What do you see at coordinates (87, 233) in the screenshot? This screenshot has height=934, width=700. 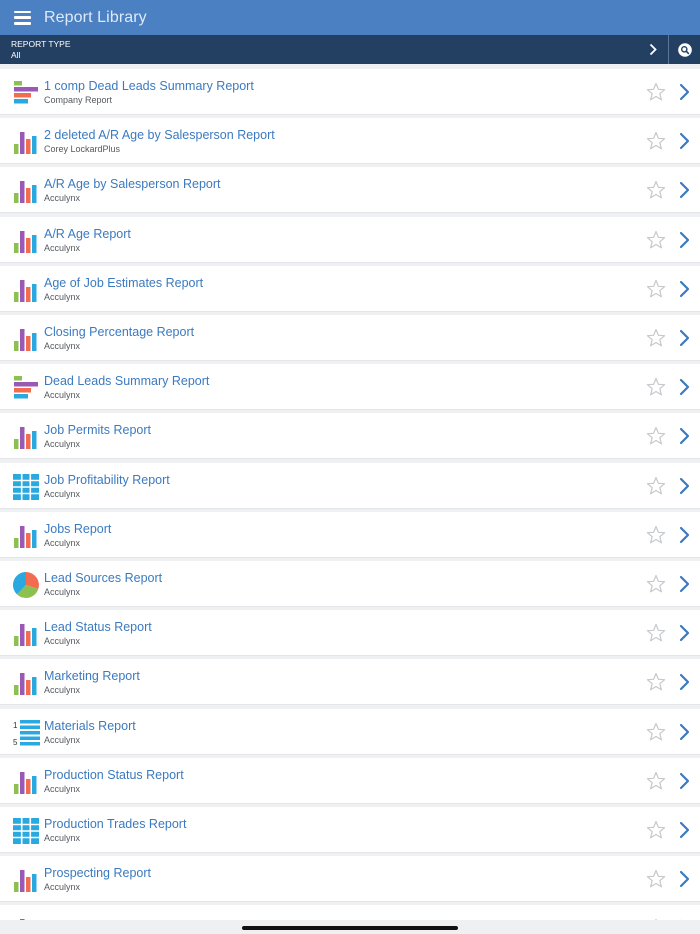 I see `report-name: A/R Age Report` at bounding box center [87, 233].